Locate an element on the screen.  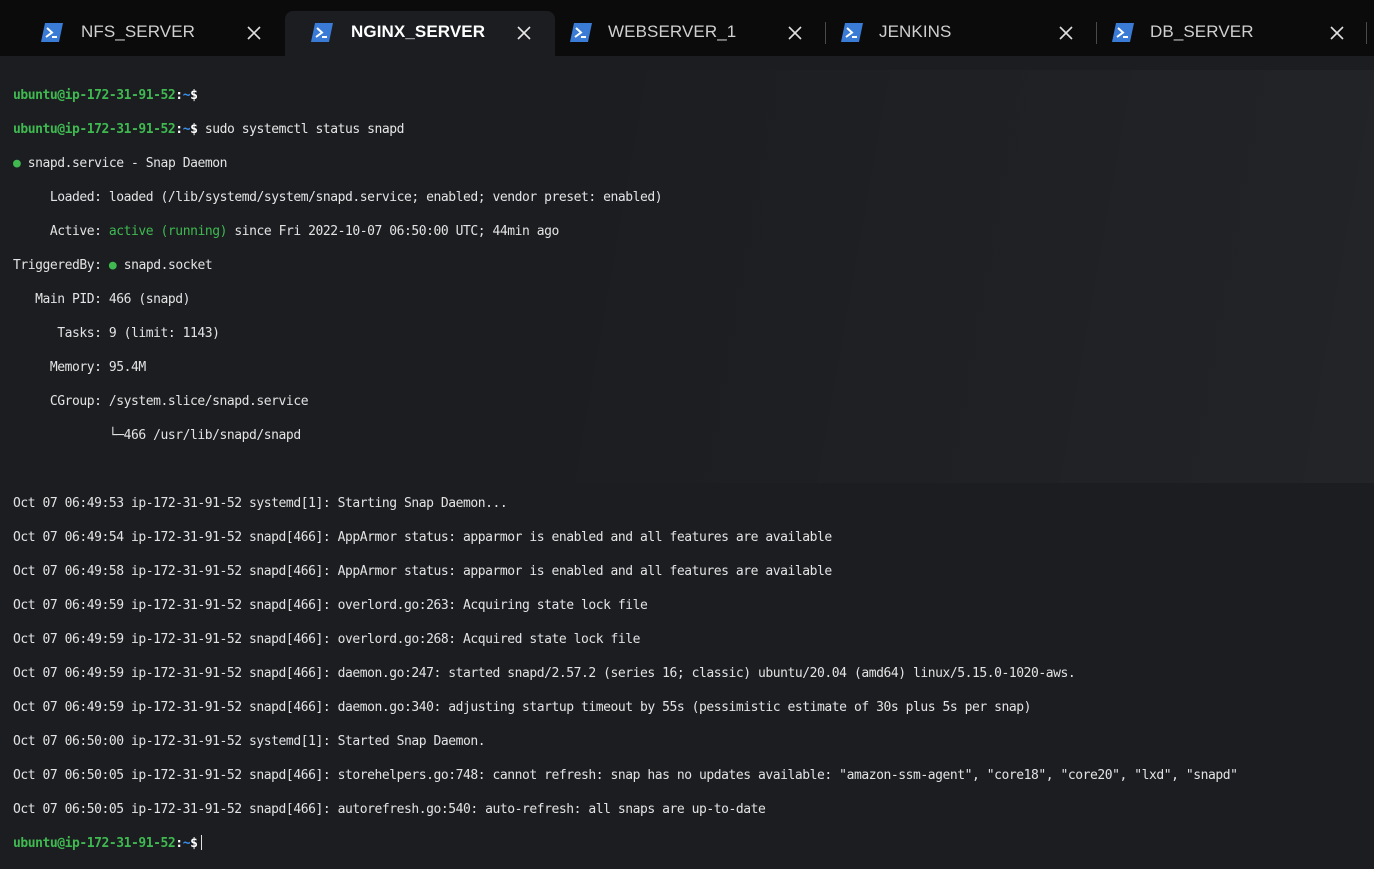
final-prompt-line: ubuntu@ip-172-31-91-52:~$ is located at coordinates (693, 843).